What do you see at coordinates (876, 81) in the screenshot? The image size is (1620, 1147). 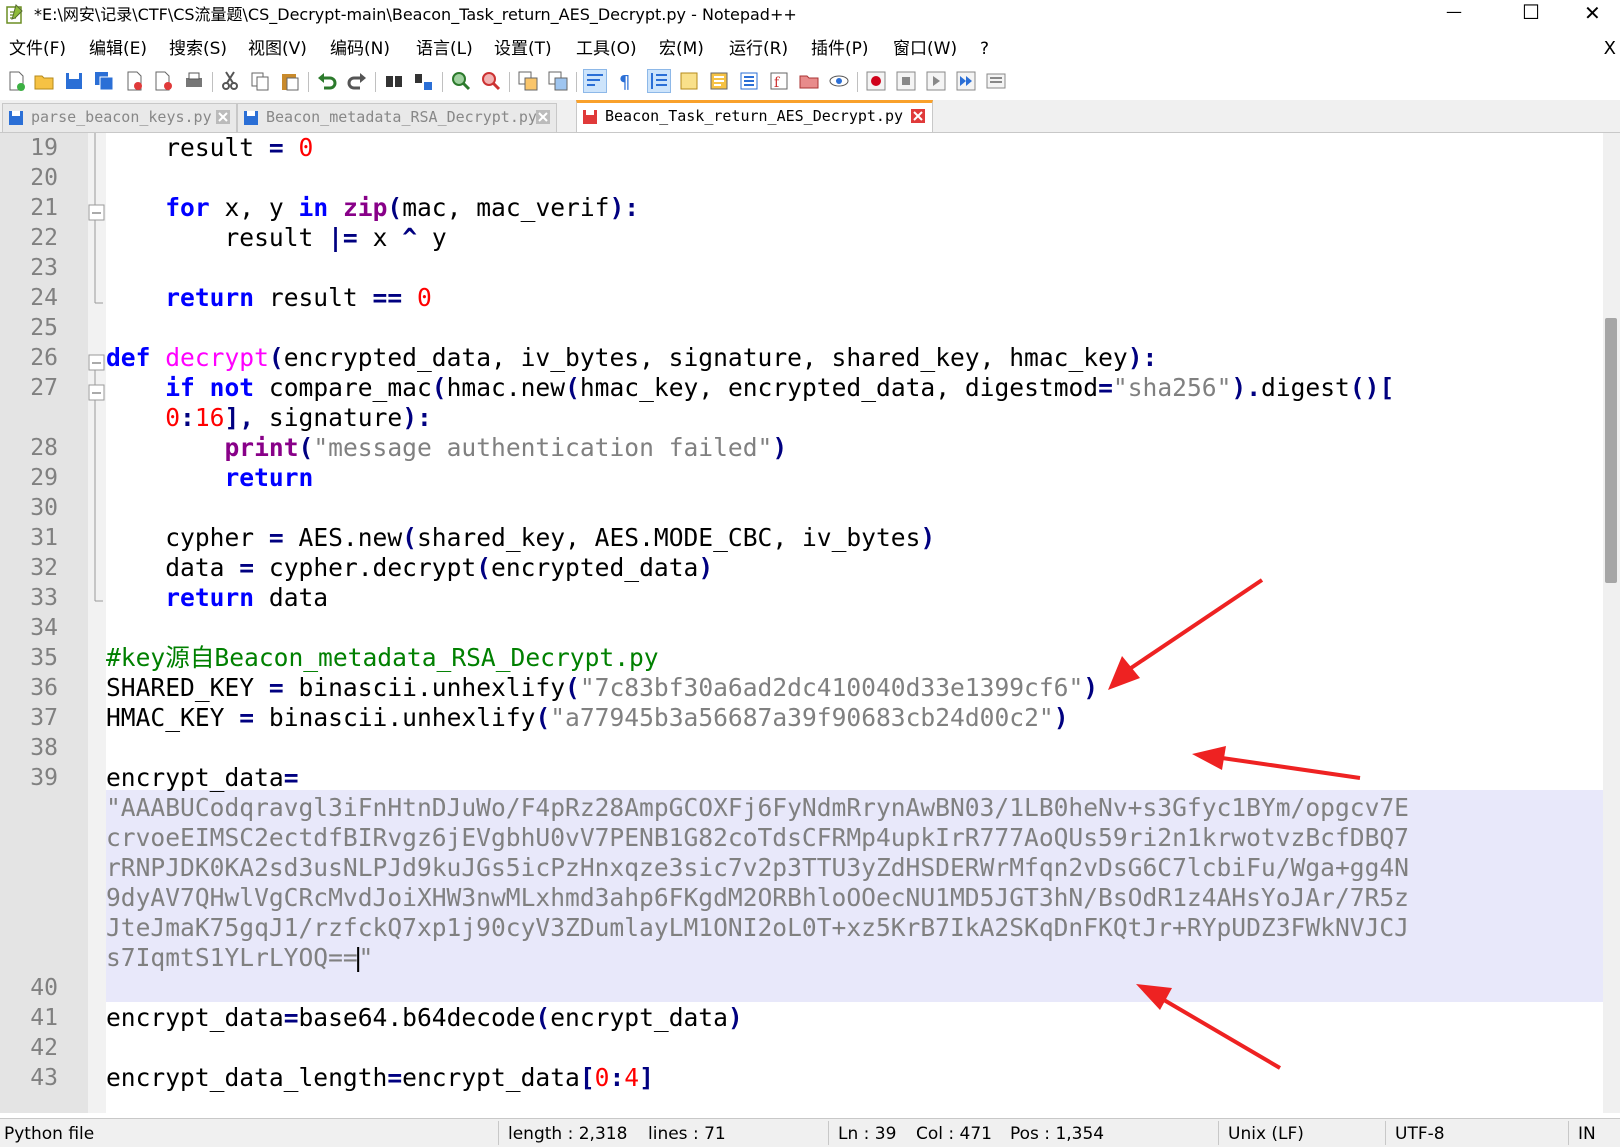 I see `record-macro-icon` at bounding box center [876, 81].